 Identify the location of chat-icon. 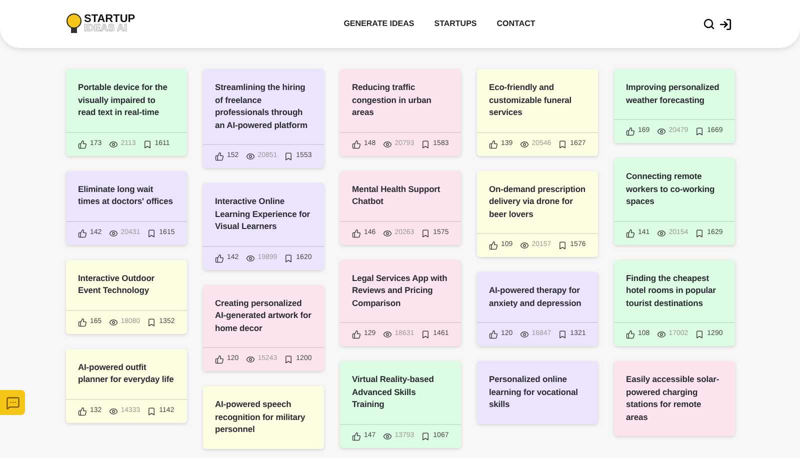
(13, 403).